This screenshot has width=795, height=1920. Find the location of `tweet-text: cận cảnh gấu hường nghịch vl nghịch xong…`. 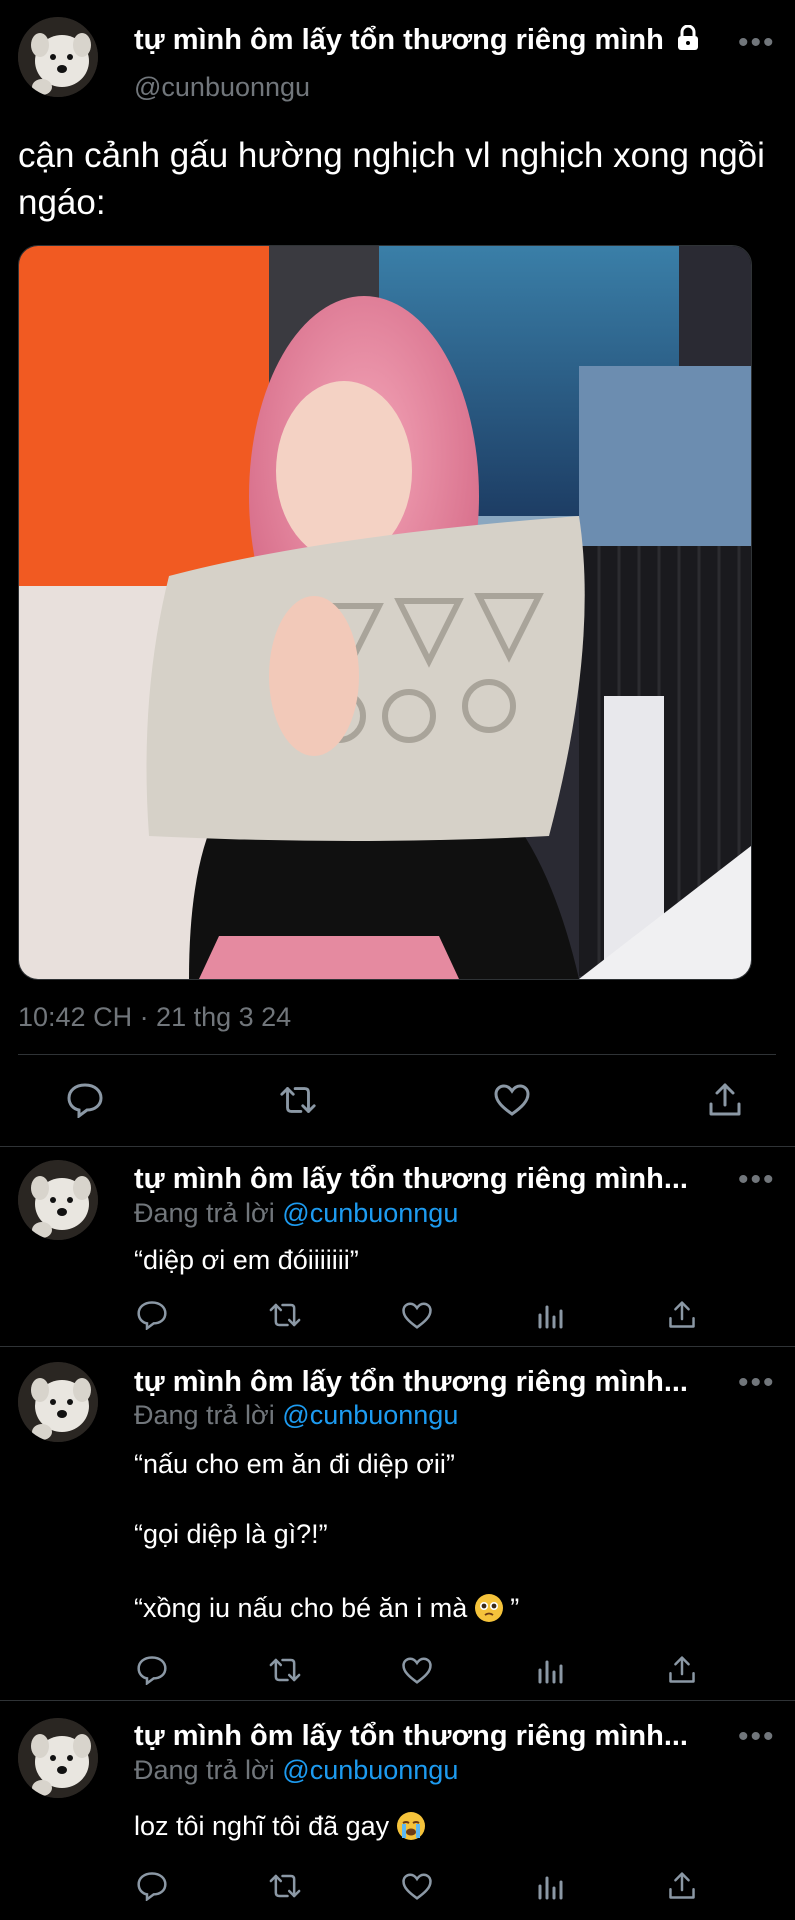

tweet-text: cận cảnh gấu hường nghịch vl nghịch xong… is located at coordinates (391, 179).